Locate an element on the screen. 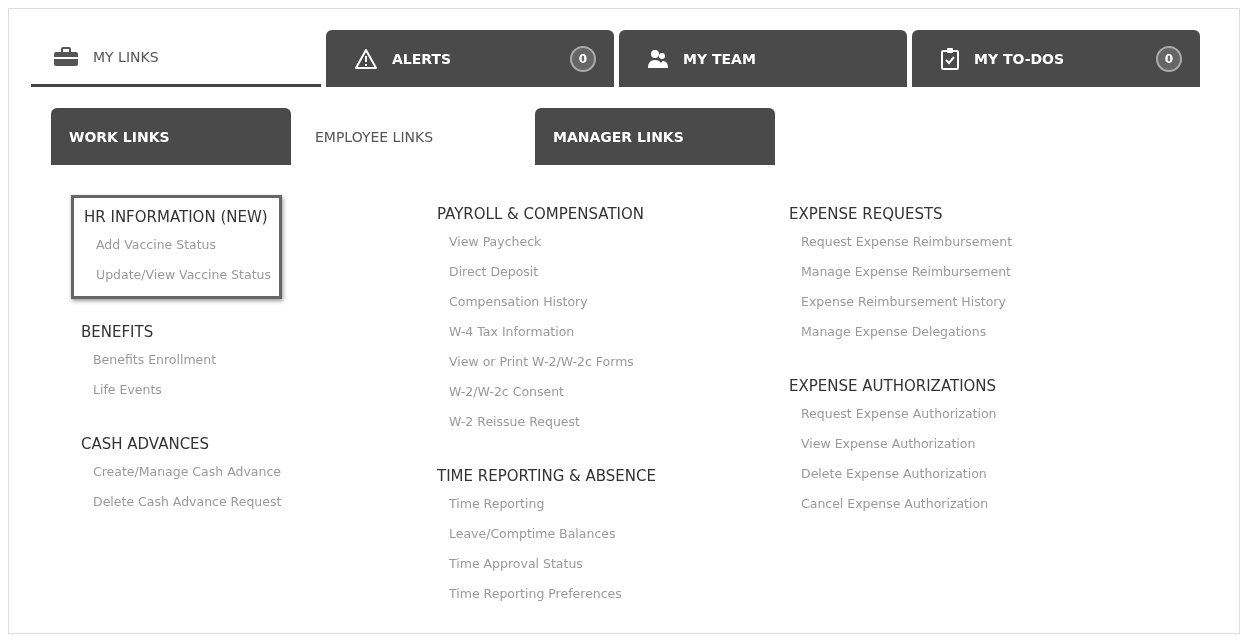 The width and height of the screenshot is (1245, 642). section-heading: TIME REPORTING & ABSENCE is located at coordinates (547, 476).